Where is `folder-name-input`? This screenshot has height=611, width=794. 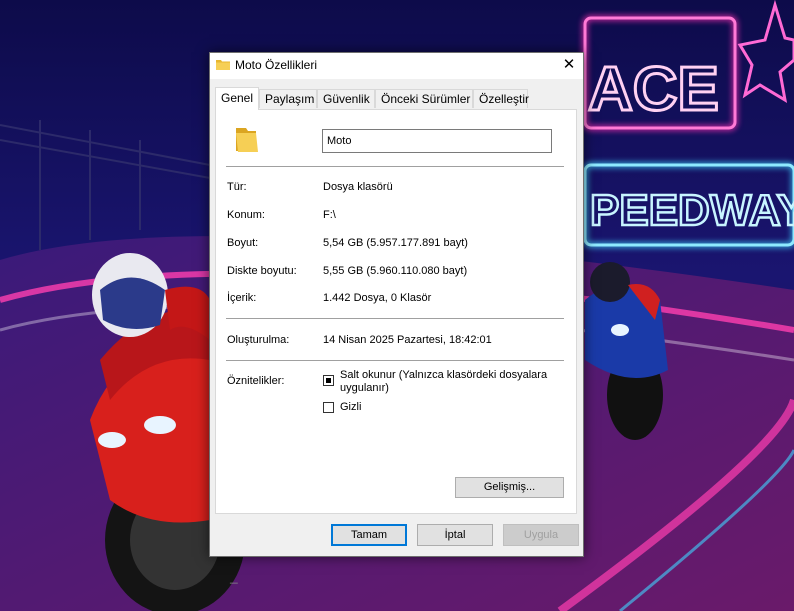 folder-name-input is located at coordinates (437, 141).